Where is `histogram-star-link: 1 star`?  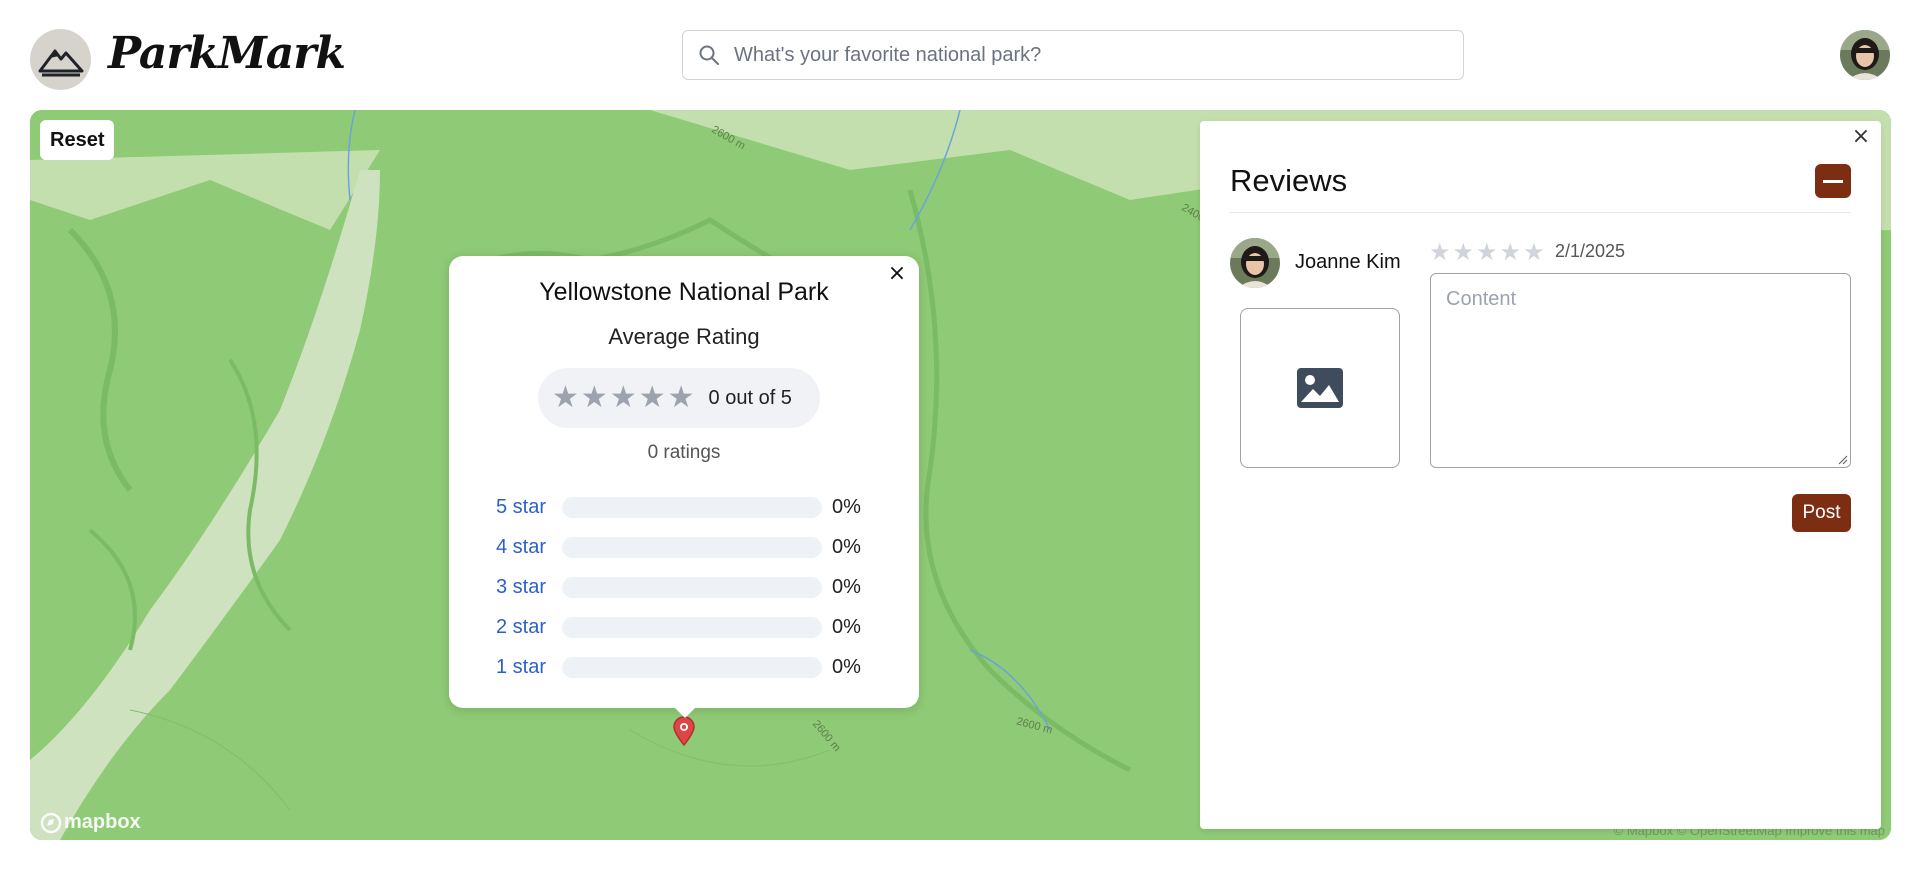
histogram-star-link: 1 star is located at coordinates (526, 667).